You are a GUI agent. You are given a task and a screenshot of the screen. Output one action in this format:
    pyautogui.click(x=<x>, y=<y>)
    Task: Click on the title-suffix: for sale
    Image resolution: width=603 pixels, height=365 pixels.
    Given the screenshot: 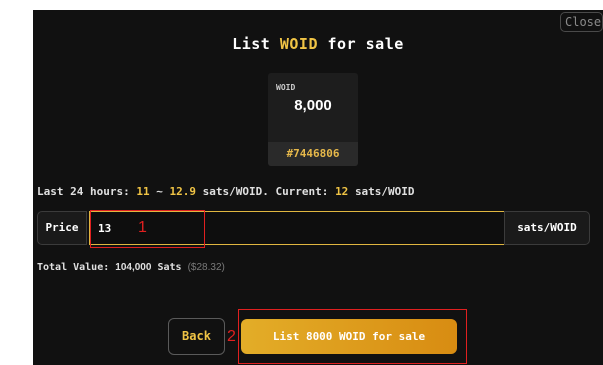 What is the action you would take?
    pyautogui.click(x=365, y=44)
    